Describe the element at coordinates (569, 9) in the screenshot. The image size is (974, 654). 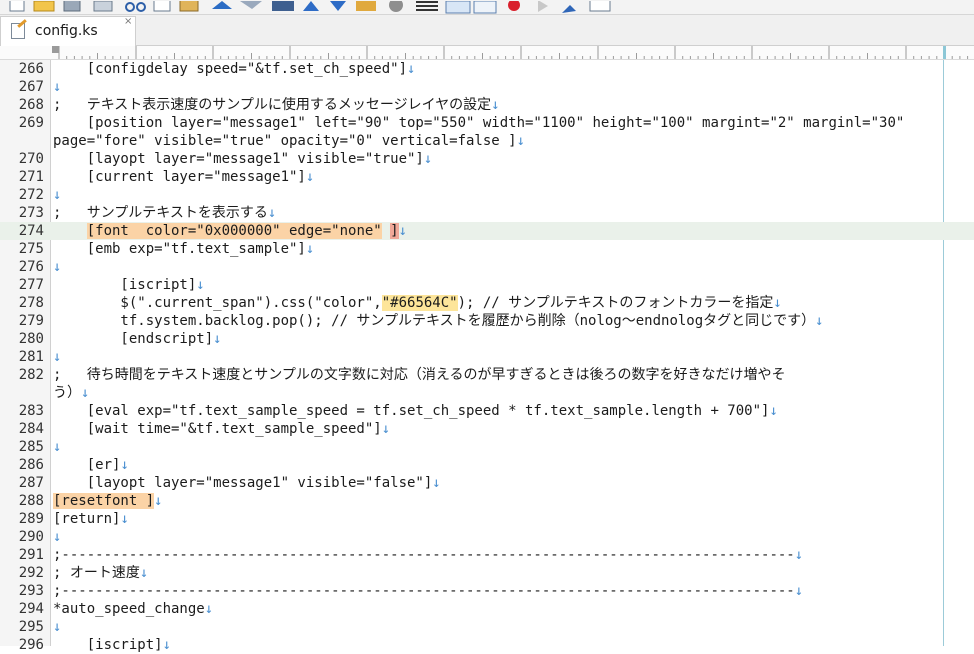
I see `pin-icon` at that location.